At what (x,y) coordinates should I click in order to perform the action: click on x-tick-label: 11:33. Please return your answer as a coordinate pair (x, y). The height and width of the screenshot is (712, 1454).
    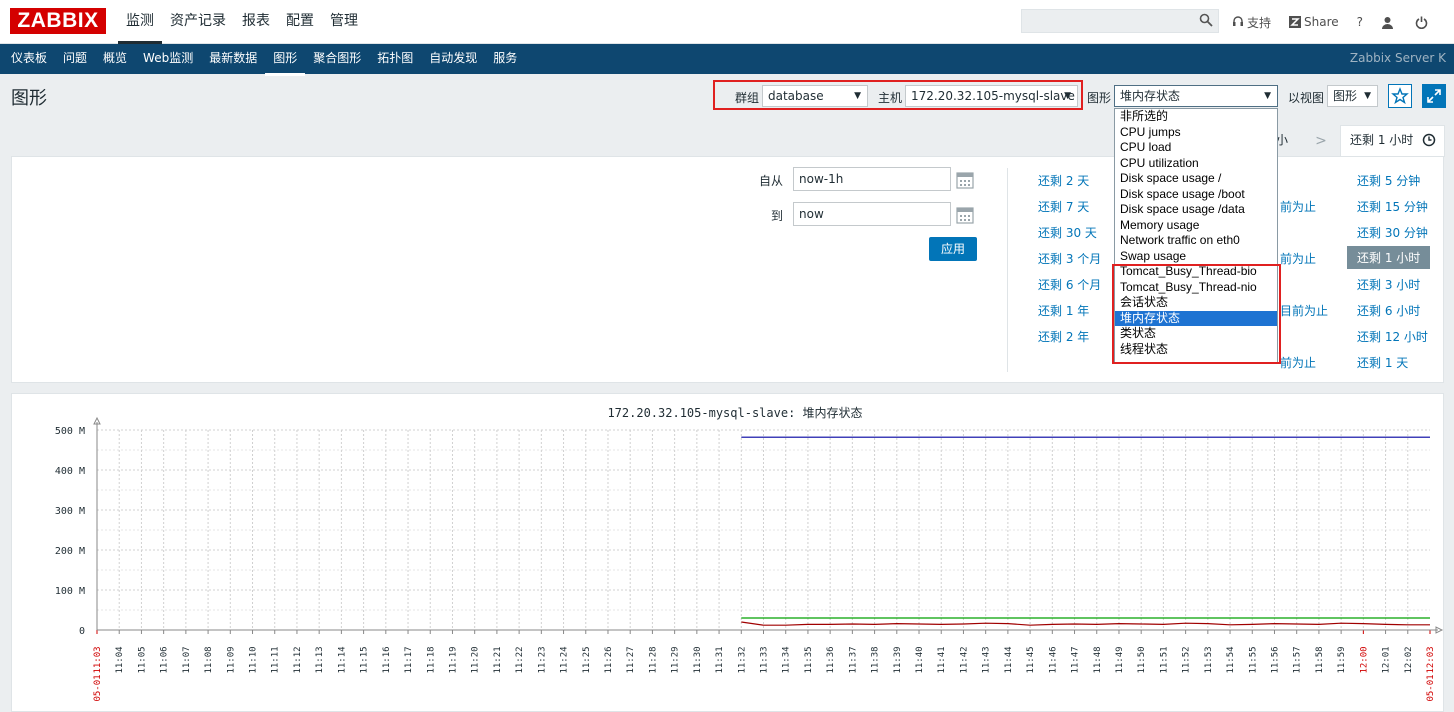
    Looking at the image, I should click on (765, 659).